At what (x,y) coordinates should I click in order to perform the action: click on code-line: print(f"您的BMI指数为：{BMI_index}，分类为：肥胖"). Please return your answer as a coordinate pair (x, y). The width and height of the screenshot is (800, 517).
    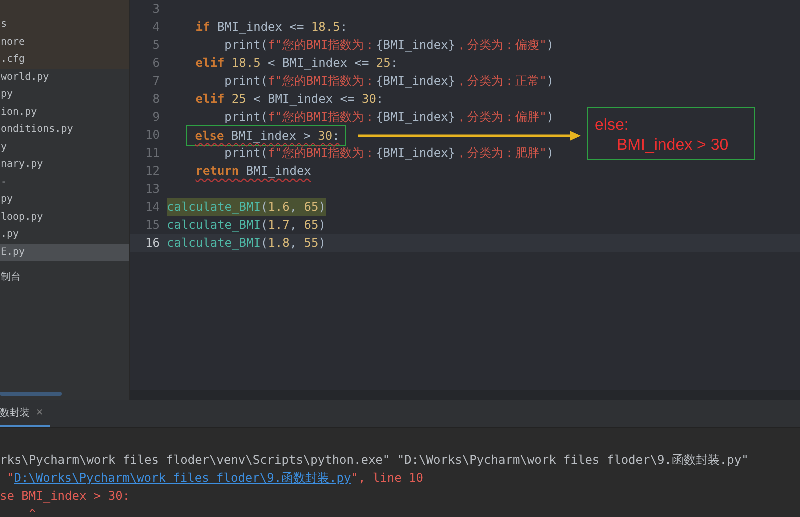
    Looking at the image, I should click on (389, 153).